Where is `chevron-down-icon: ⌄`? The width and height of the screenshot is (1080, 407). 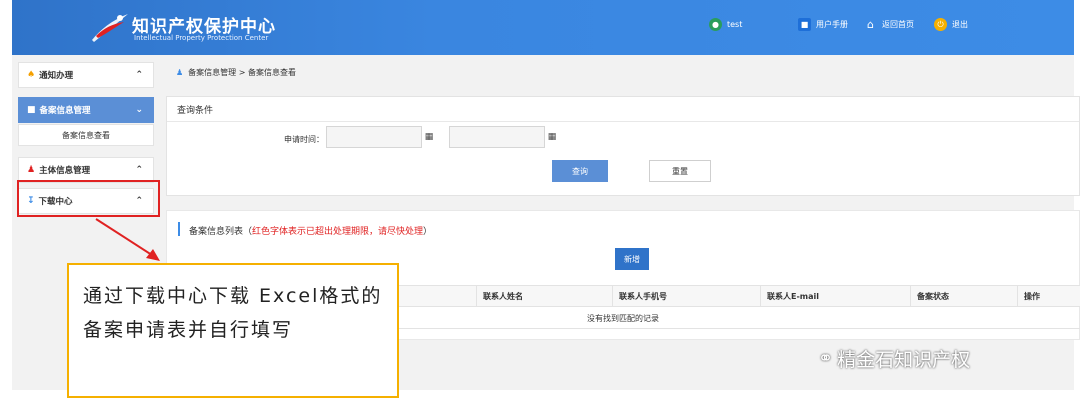 chevron-down-icon: ⌄ is located at coordinates (139, 110).